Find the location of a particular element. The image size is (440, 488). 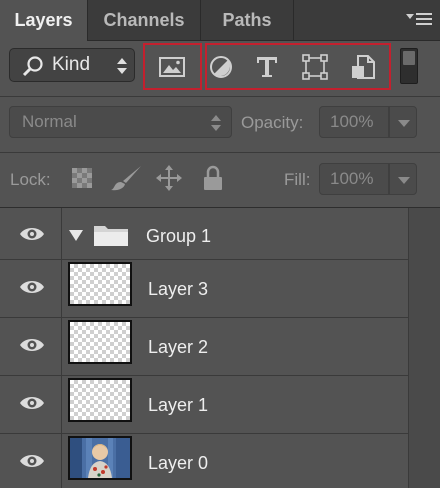

tab-channels: Channels is located at coordinates (144, 20).